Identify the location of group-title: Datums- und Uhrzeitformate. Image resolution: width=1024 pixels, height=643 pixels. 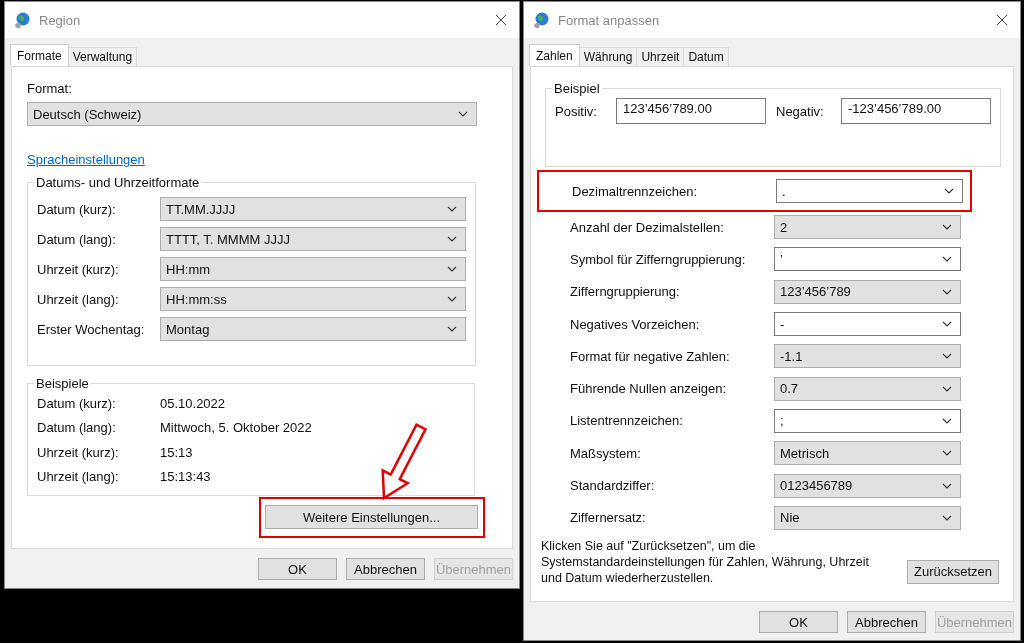
(118, 182).